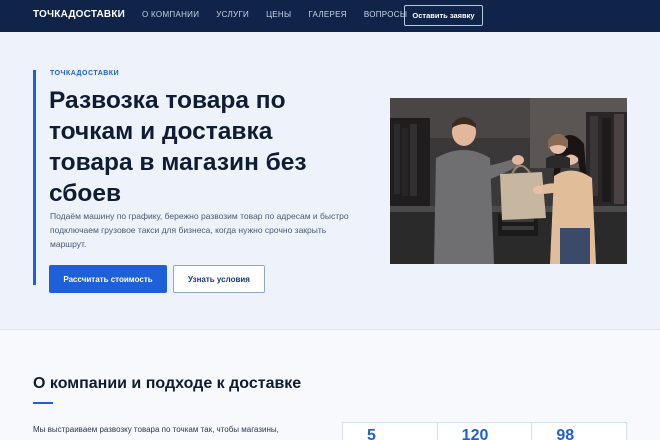 The image size is (660, 440). I want to click on nav-item-services: УСЛУГИ, so click(232, 14).